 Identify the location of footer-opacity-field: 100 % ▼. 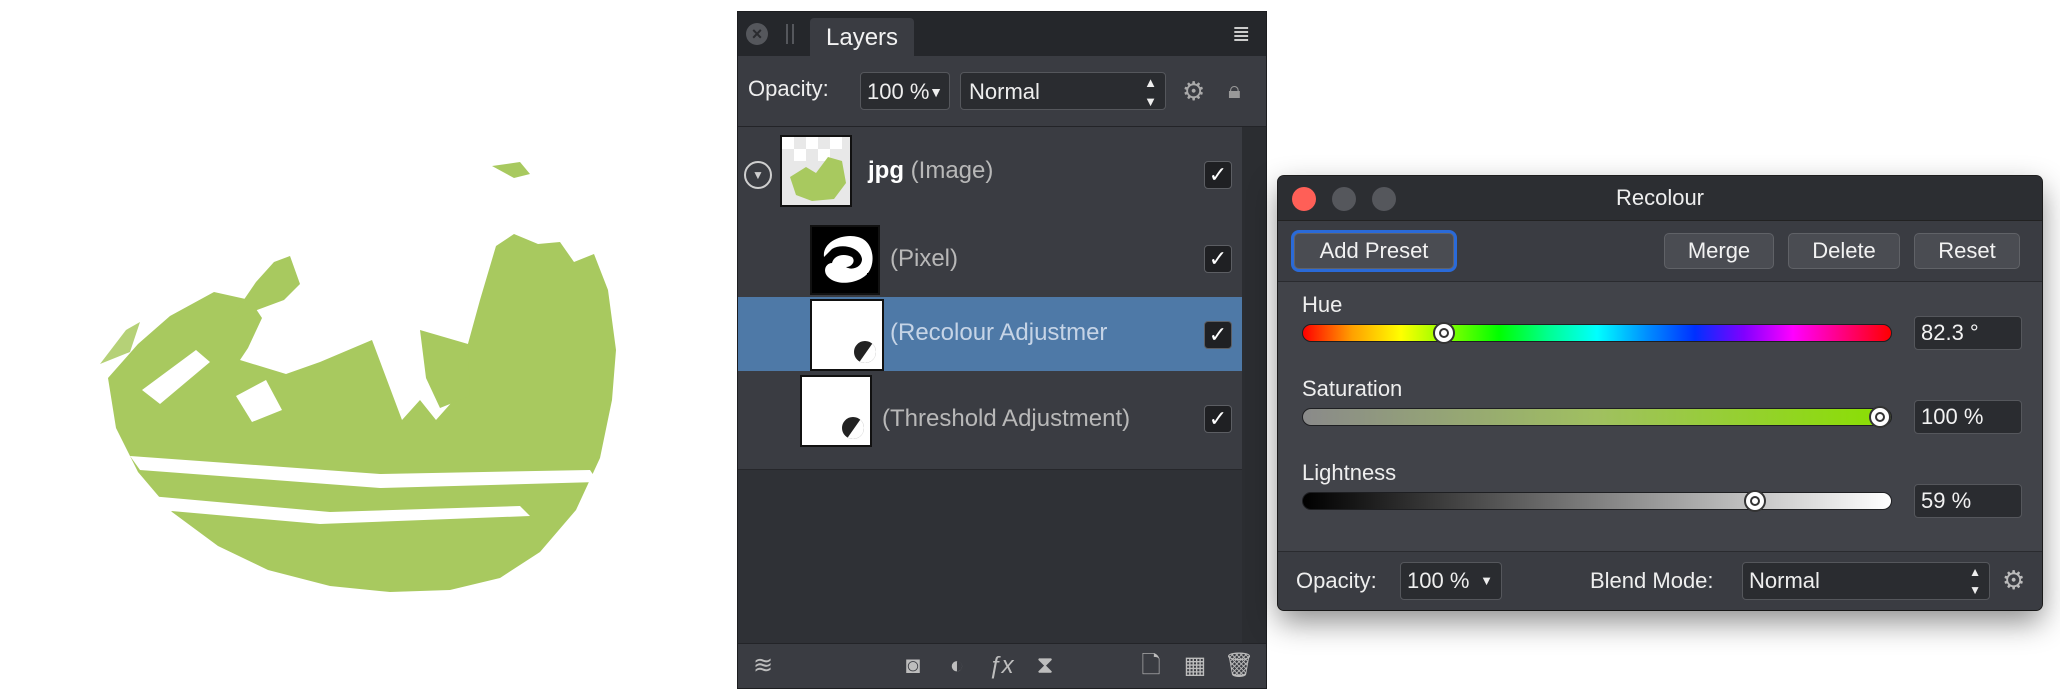
(1451, 581).